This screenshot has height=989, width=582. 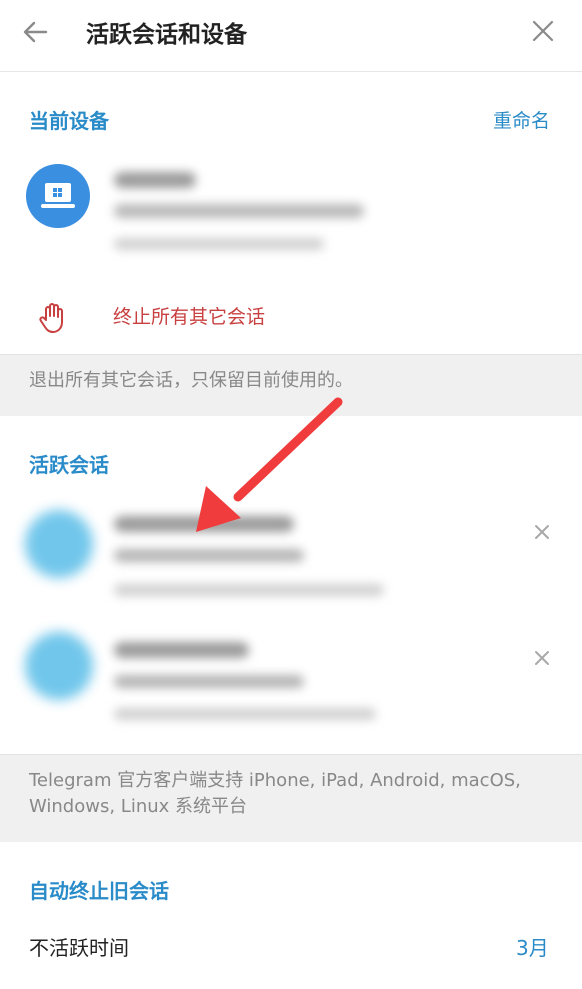 What do you see at coordinates (521, 119) in the screenshot?
I see `rename-button: 重命名` at bounding box center [521, 119].